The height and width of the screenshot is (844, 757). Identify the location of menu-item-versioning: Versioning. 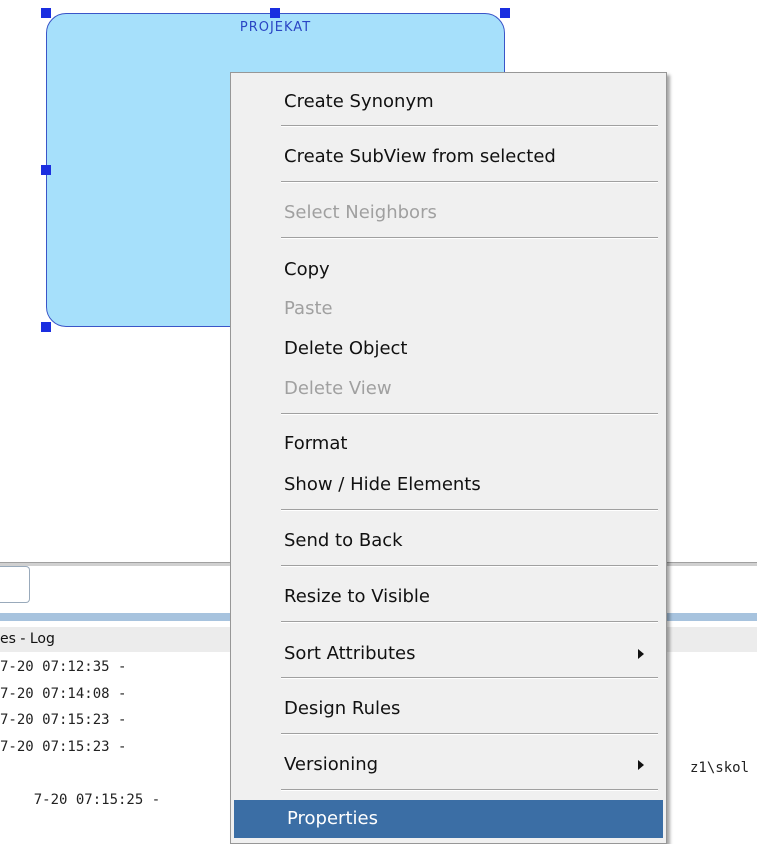
(448, 765).